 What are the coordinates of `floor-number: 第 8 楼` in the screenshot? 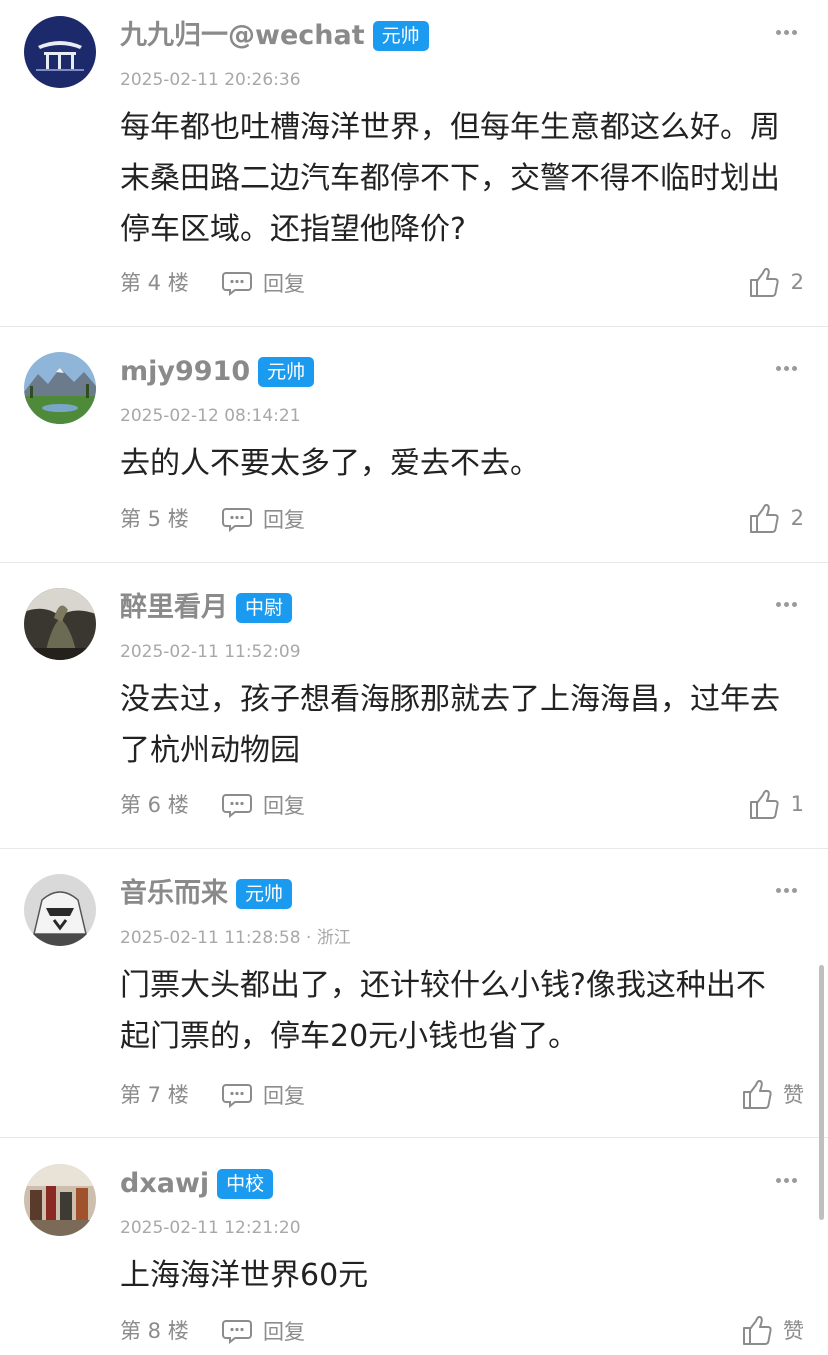 It's located at (154, 1331).